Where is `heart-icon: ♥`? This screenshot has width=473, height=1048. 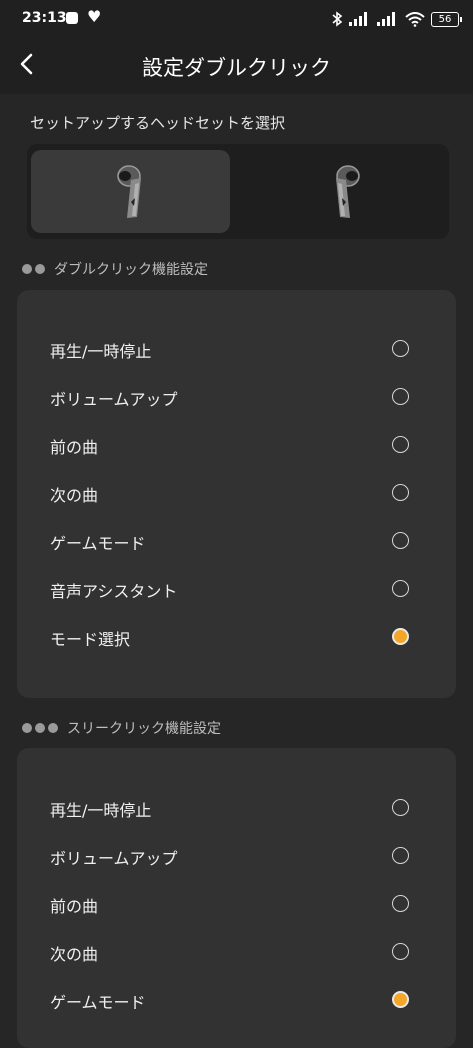 heart-icon: ♥ is located at coordinates (94, 16).